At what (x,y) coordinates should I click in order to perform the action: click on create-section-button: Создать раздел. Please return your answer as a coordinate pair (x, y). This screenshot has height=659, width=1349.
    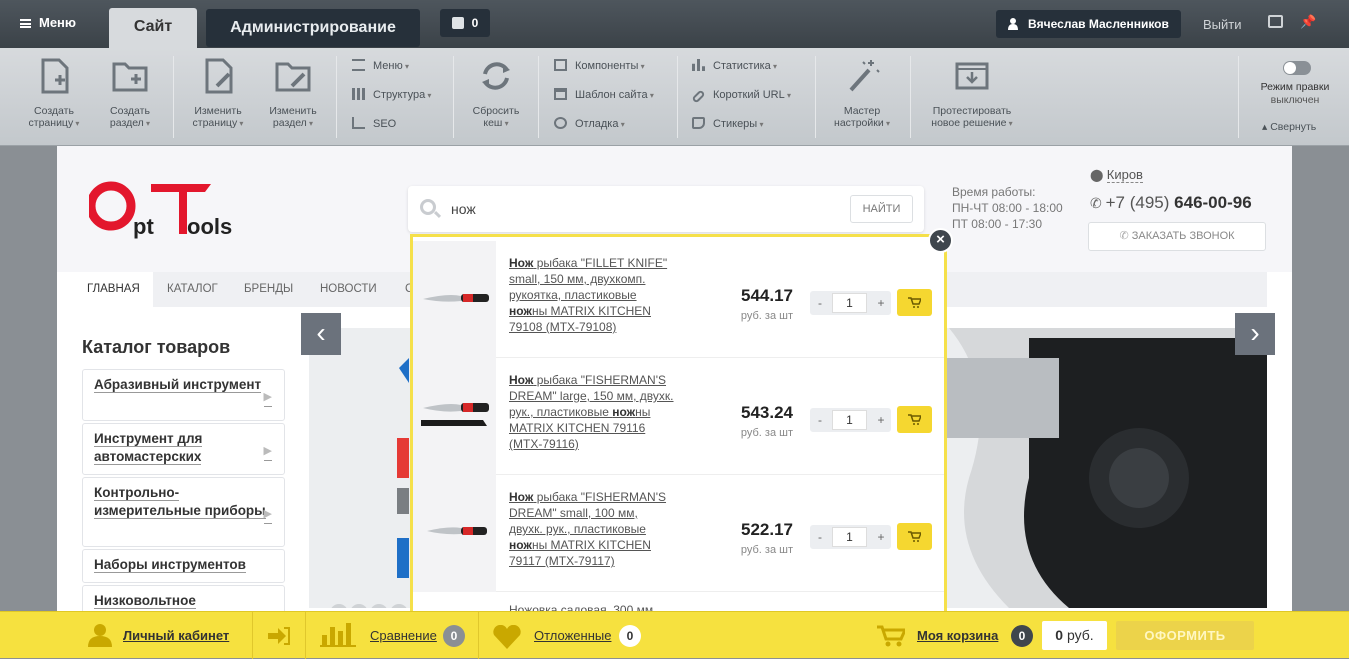
    Looking at the image, I should click on (130, 93).